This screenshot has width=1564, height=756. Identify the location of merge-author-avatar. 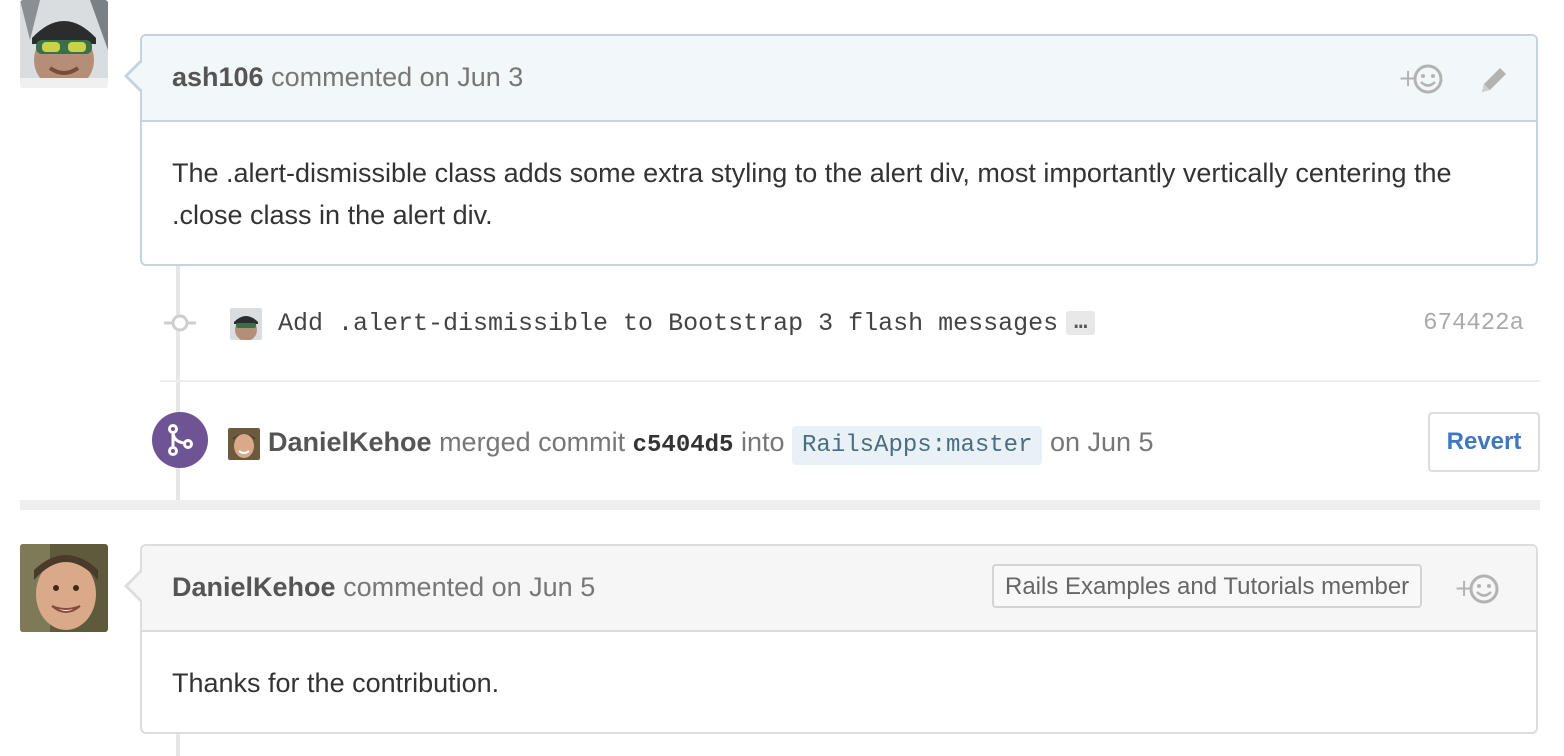
(244, 444).